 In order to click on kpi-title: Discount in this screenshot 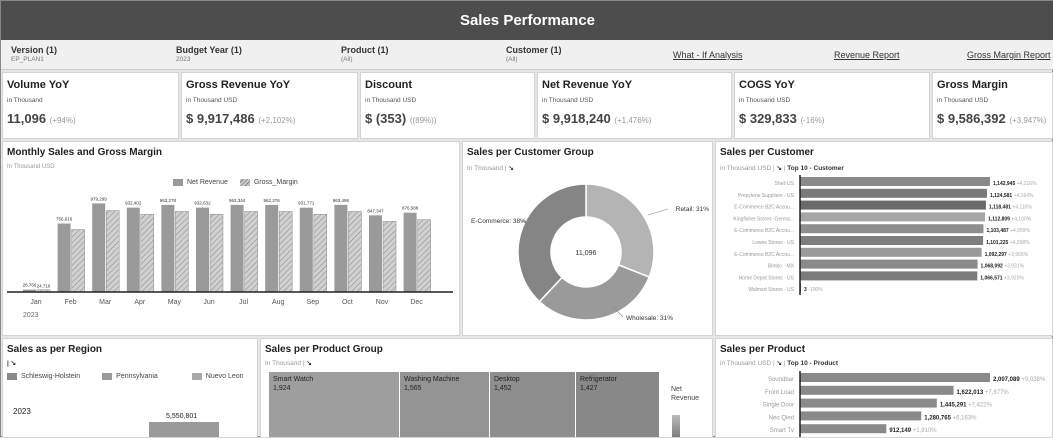, I will do `click(389, 85)`.